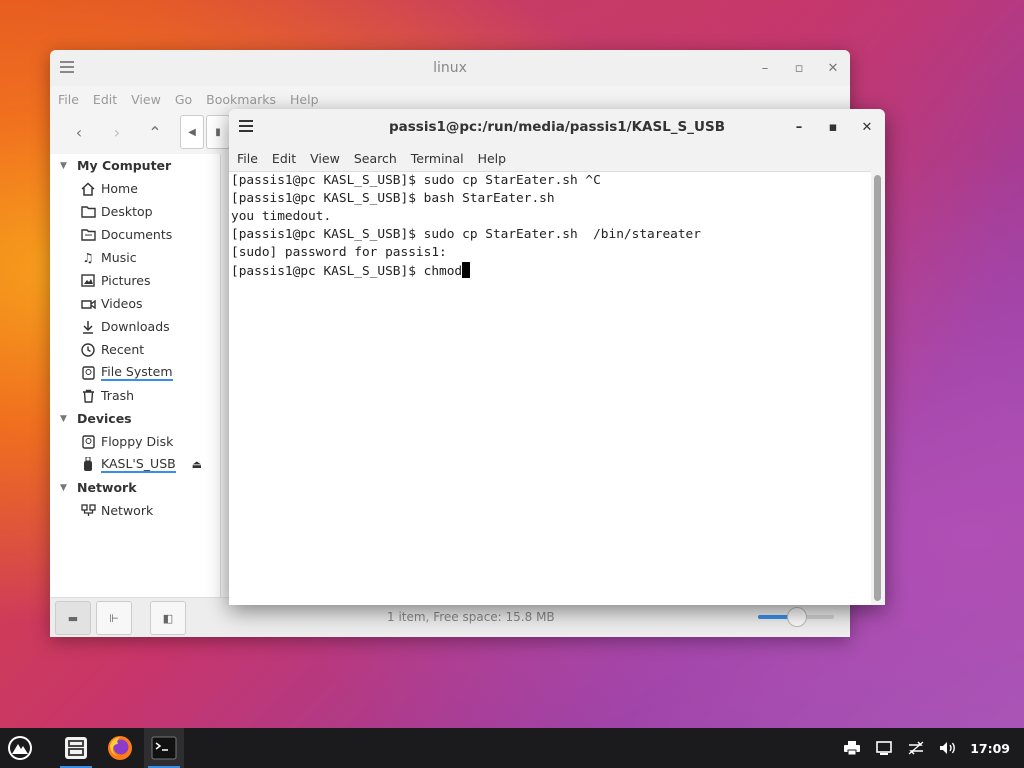 This screenshot has height=768, width=1024. What do you see at coordinates (135, 418) in the screenshot?
I see `sidebar-section-devices: ▼ Devices` at bounding box center [135, 418].